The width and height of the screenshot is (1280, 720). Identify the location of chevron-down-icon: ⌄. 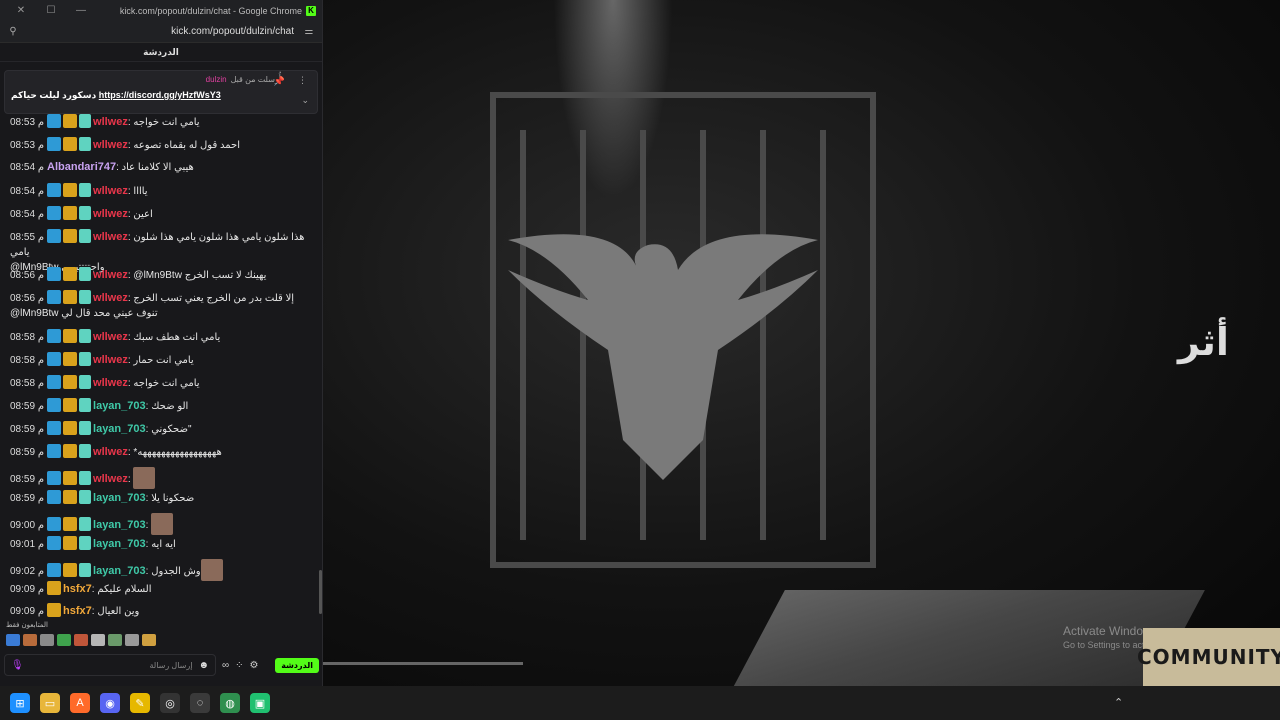
(305, 100).